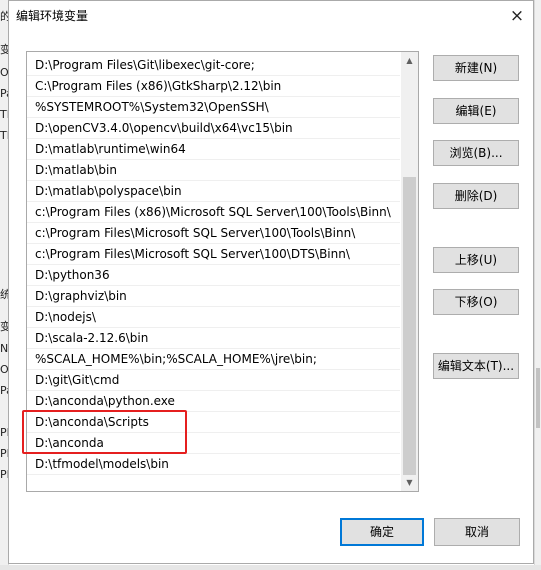  I want to click on delete-button: 删除(D), so click(476, 196).